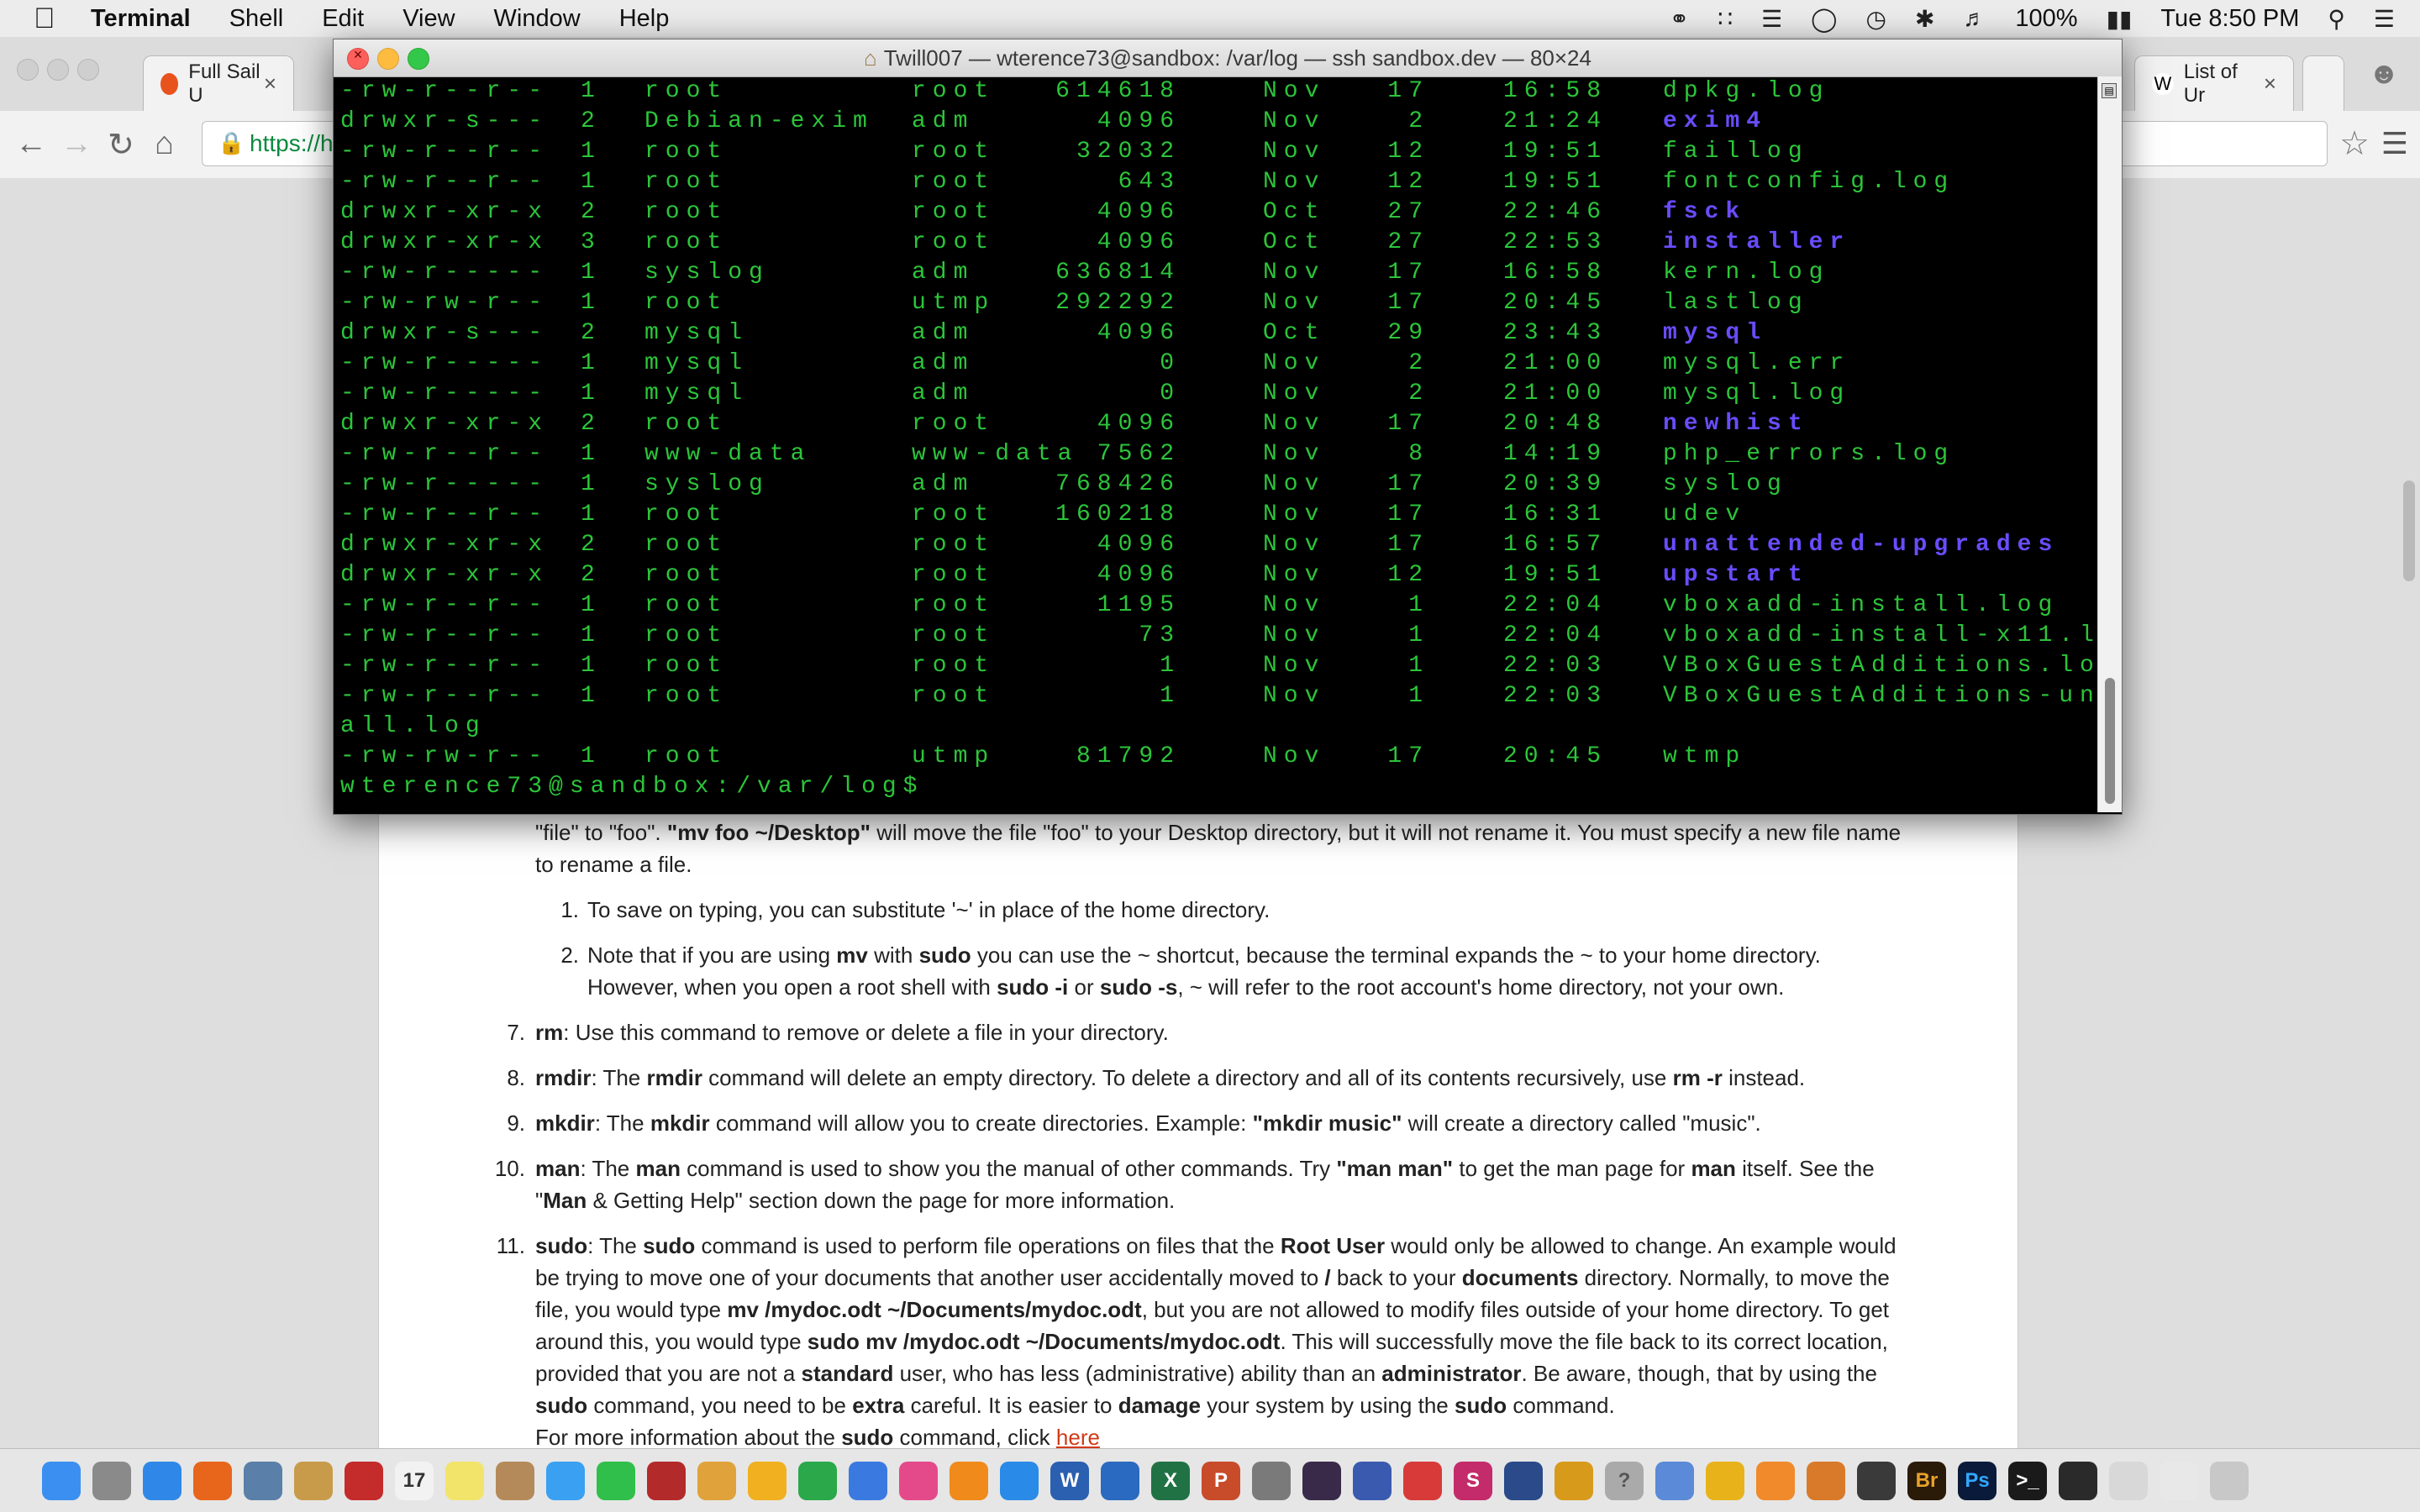 The width and height of the screenshot is (2420, 1512). Describe the element at coordinates (1771, 19) in the screenshot. I see `wifi-icon: ☰` at that location.